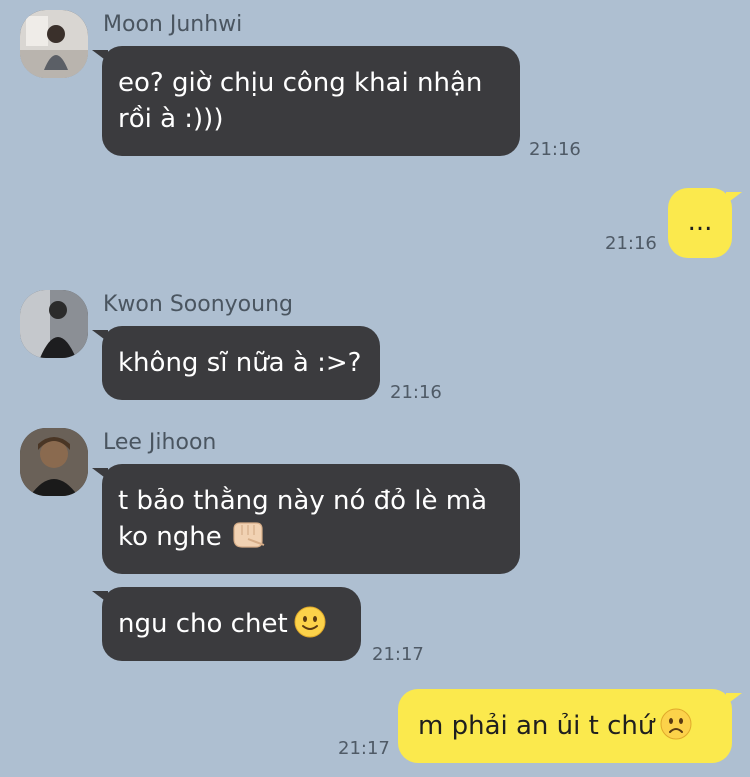  Describe the element at coordinates (536, 726) in the screenshot. I see `message-line: m phải an ủi t chứ` at that location.